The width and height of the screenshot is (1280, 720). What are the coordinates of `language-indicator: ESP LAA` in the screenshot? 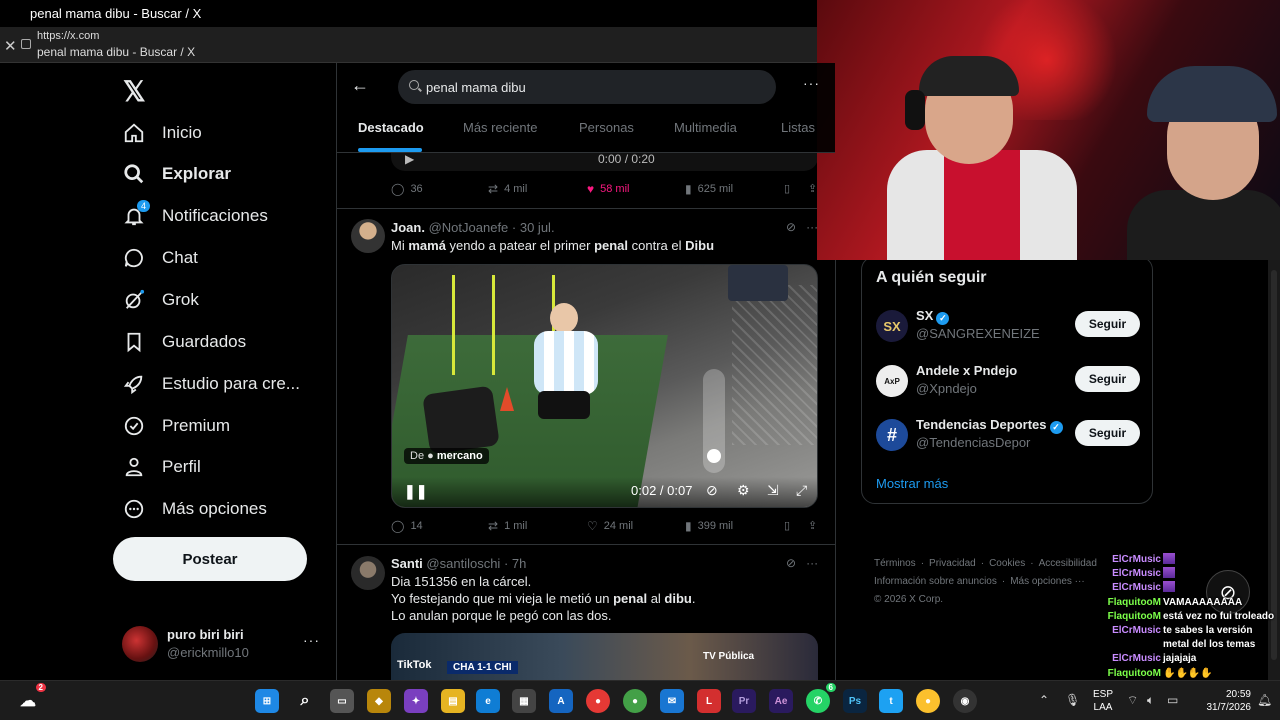 It's located at (1103, 701).